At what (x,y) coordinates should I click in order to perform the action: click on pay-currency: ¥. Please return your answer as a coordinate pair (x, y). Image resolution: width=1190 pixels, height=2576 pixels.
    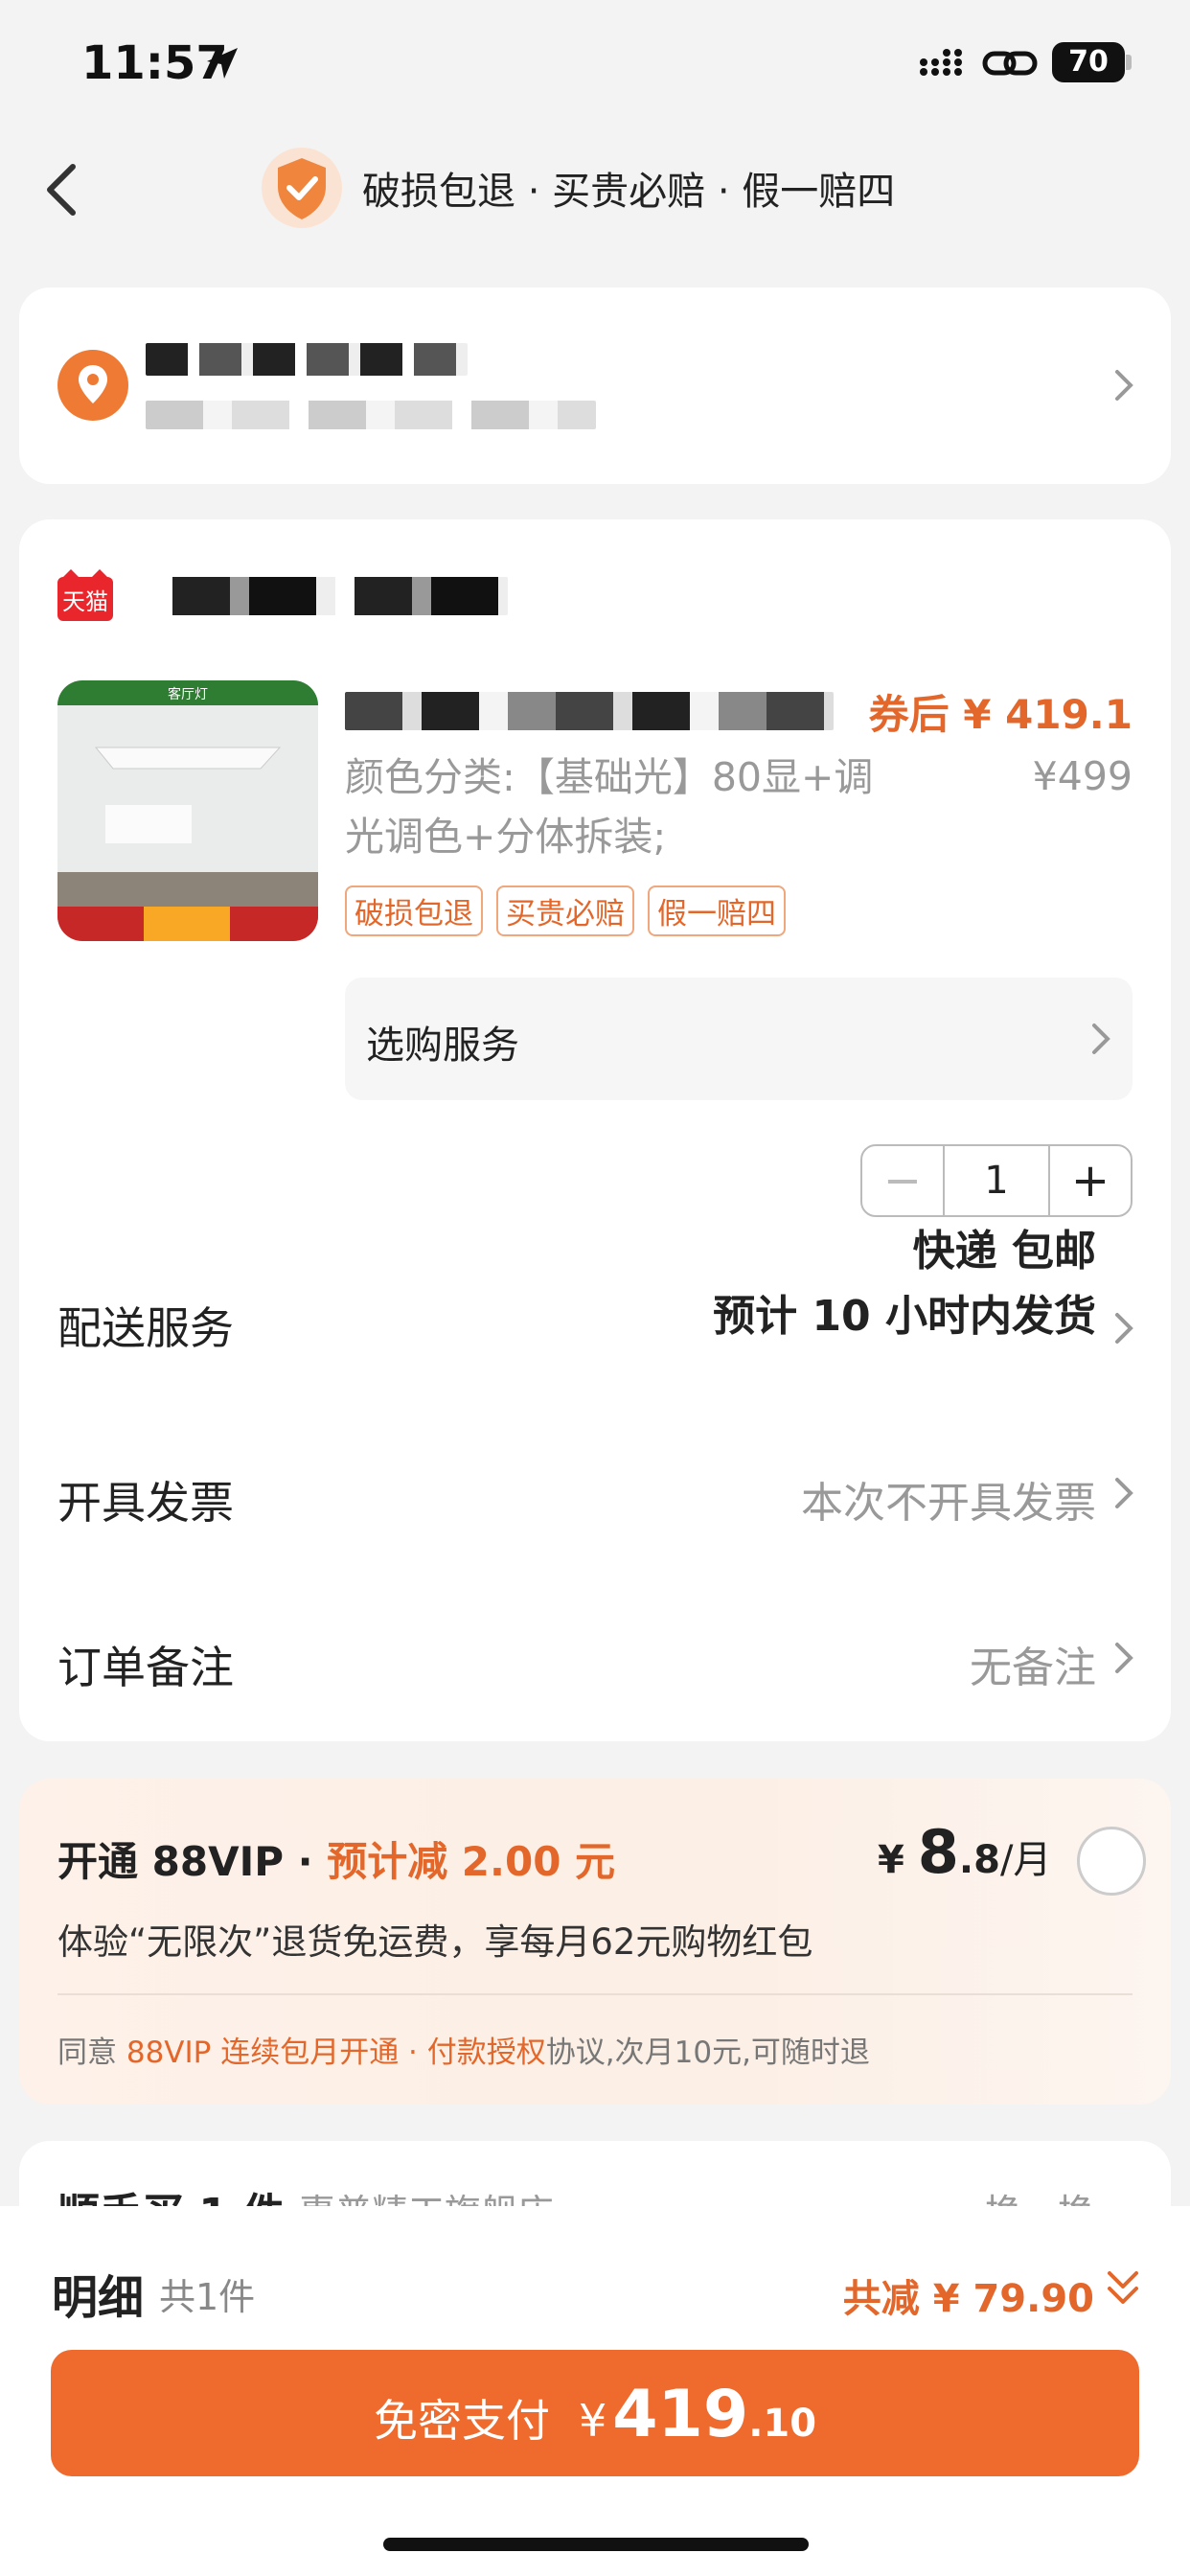
    Looking at the image, I should click on (592, 2421).